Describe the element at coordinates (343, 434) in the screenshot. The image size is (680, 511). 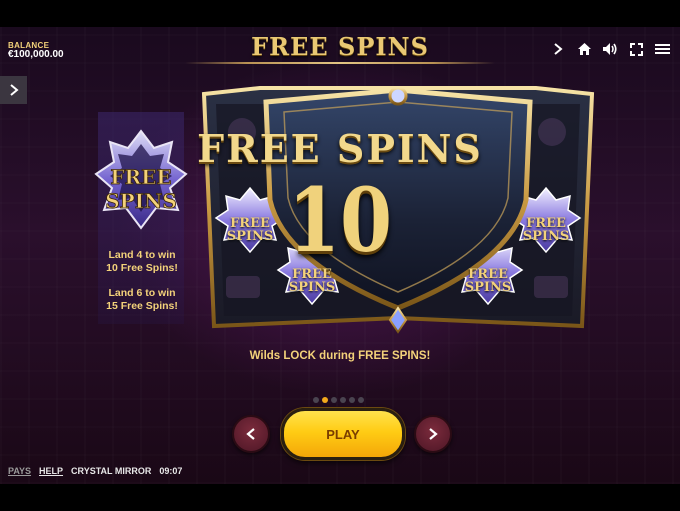
I see `play-button: PLAY` at that location.